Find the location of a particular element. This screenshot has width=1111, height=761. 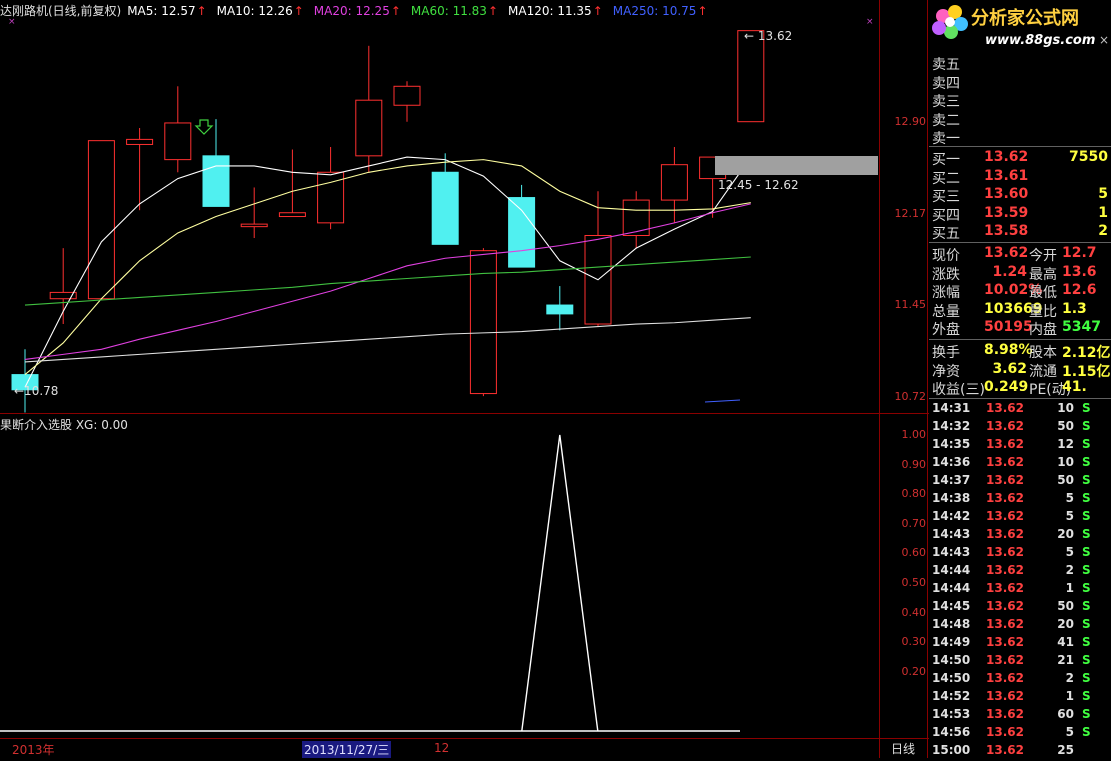

tick-row: 14:35 13.62 12 S is located at coordinates (1021, 446).